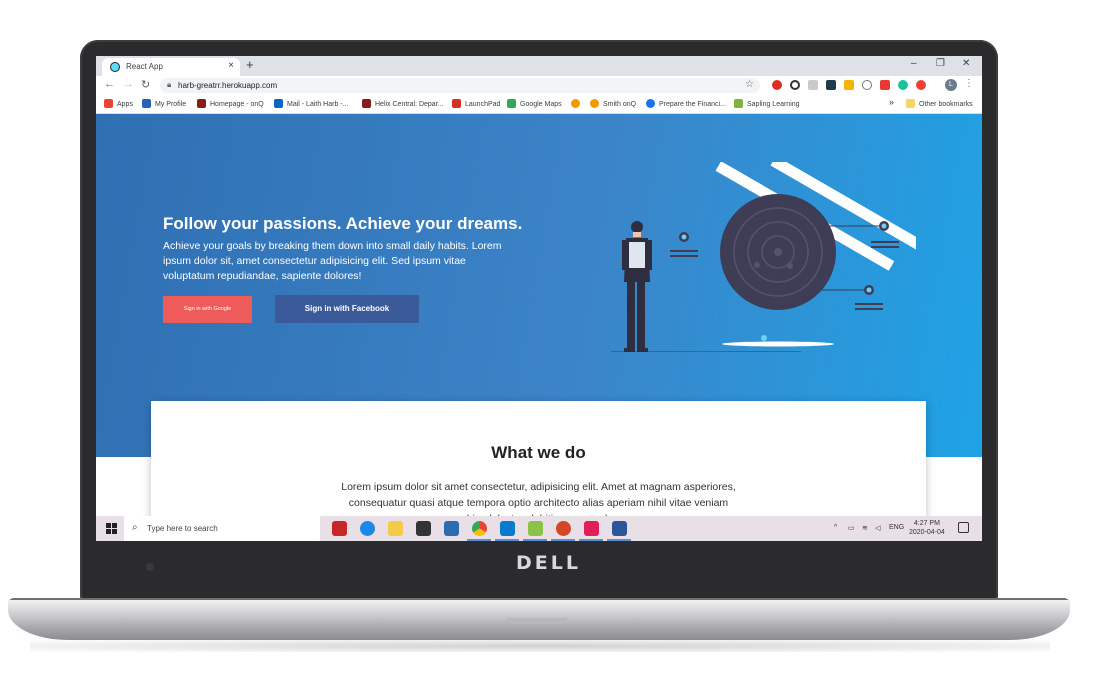 The image size is (1097, 680). Describe the element at coordinates (563, 540) in the screenshot. I see `powerpoint-active-indicator` at that location.